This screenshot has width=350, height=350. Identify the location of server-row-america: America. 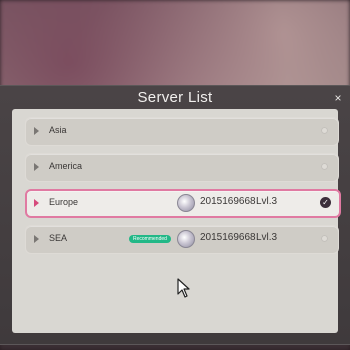
(182, 167).